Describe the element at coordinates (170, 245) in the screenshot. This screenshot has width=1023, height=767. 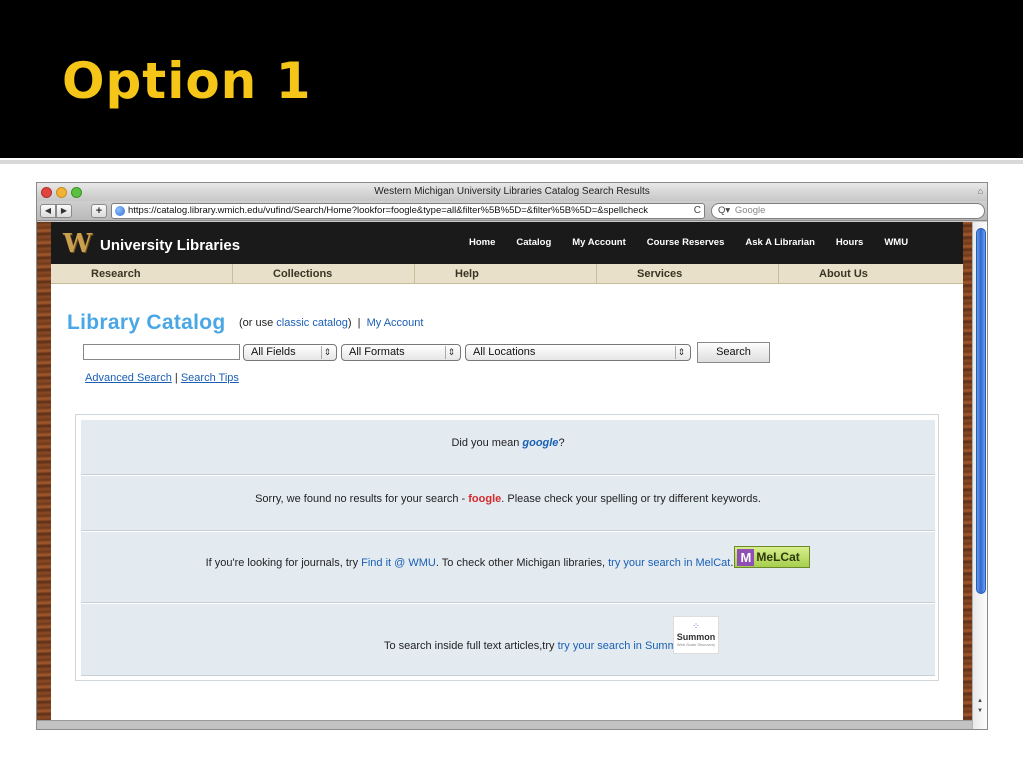
I see `site-title: University Libraries` at that location.